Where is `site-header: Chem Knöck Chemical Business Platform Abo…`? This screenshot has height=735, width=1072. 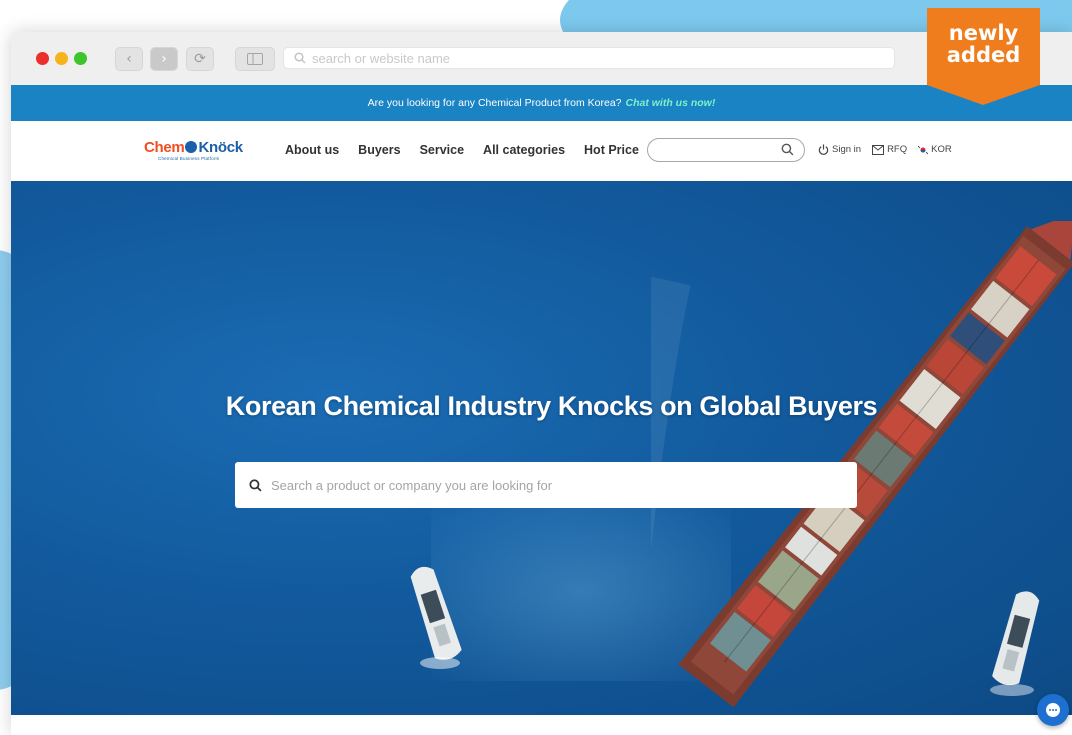 site-header: Chem Knöck Chemical Business Platform Abo… is located at coordinates (541, 151).